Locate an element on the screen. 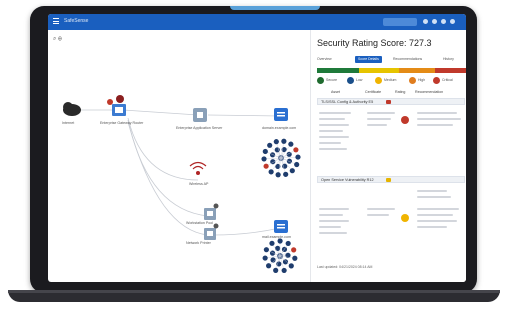  node-label-host1: Workstation Pool is located at coordinates (200, 223).